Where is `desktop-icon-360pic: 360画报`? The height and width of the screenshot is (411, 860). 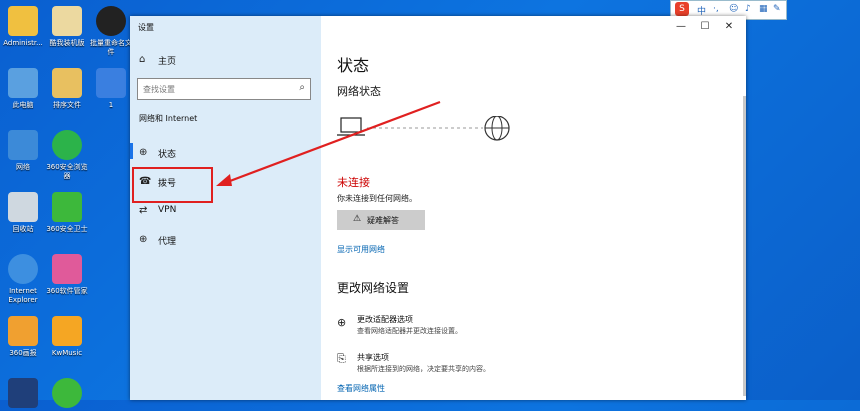 desktop-icon-360pic: 360画报 is located at coordinates (23, 337).